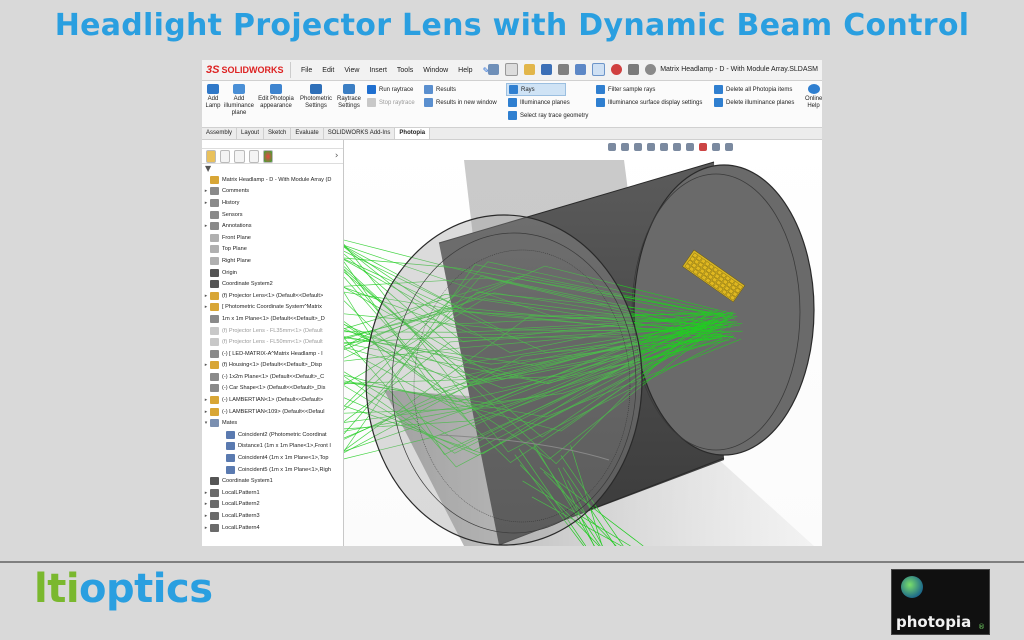 The width and height of the screenshot is (1024, 640). I want to click on menu-tools: Tools, so click(405, 70).